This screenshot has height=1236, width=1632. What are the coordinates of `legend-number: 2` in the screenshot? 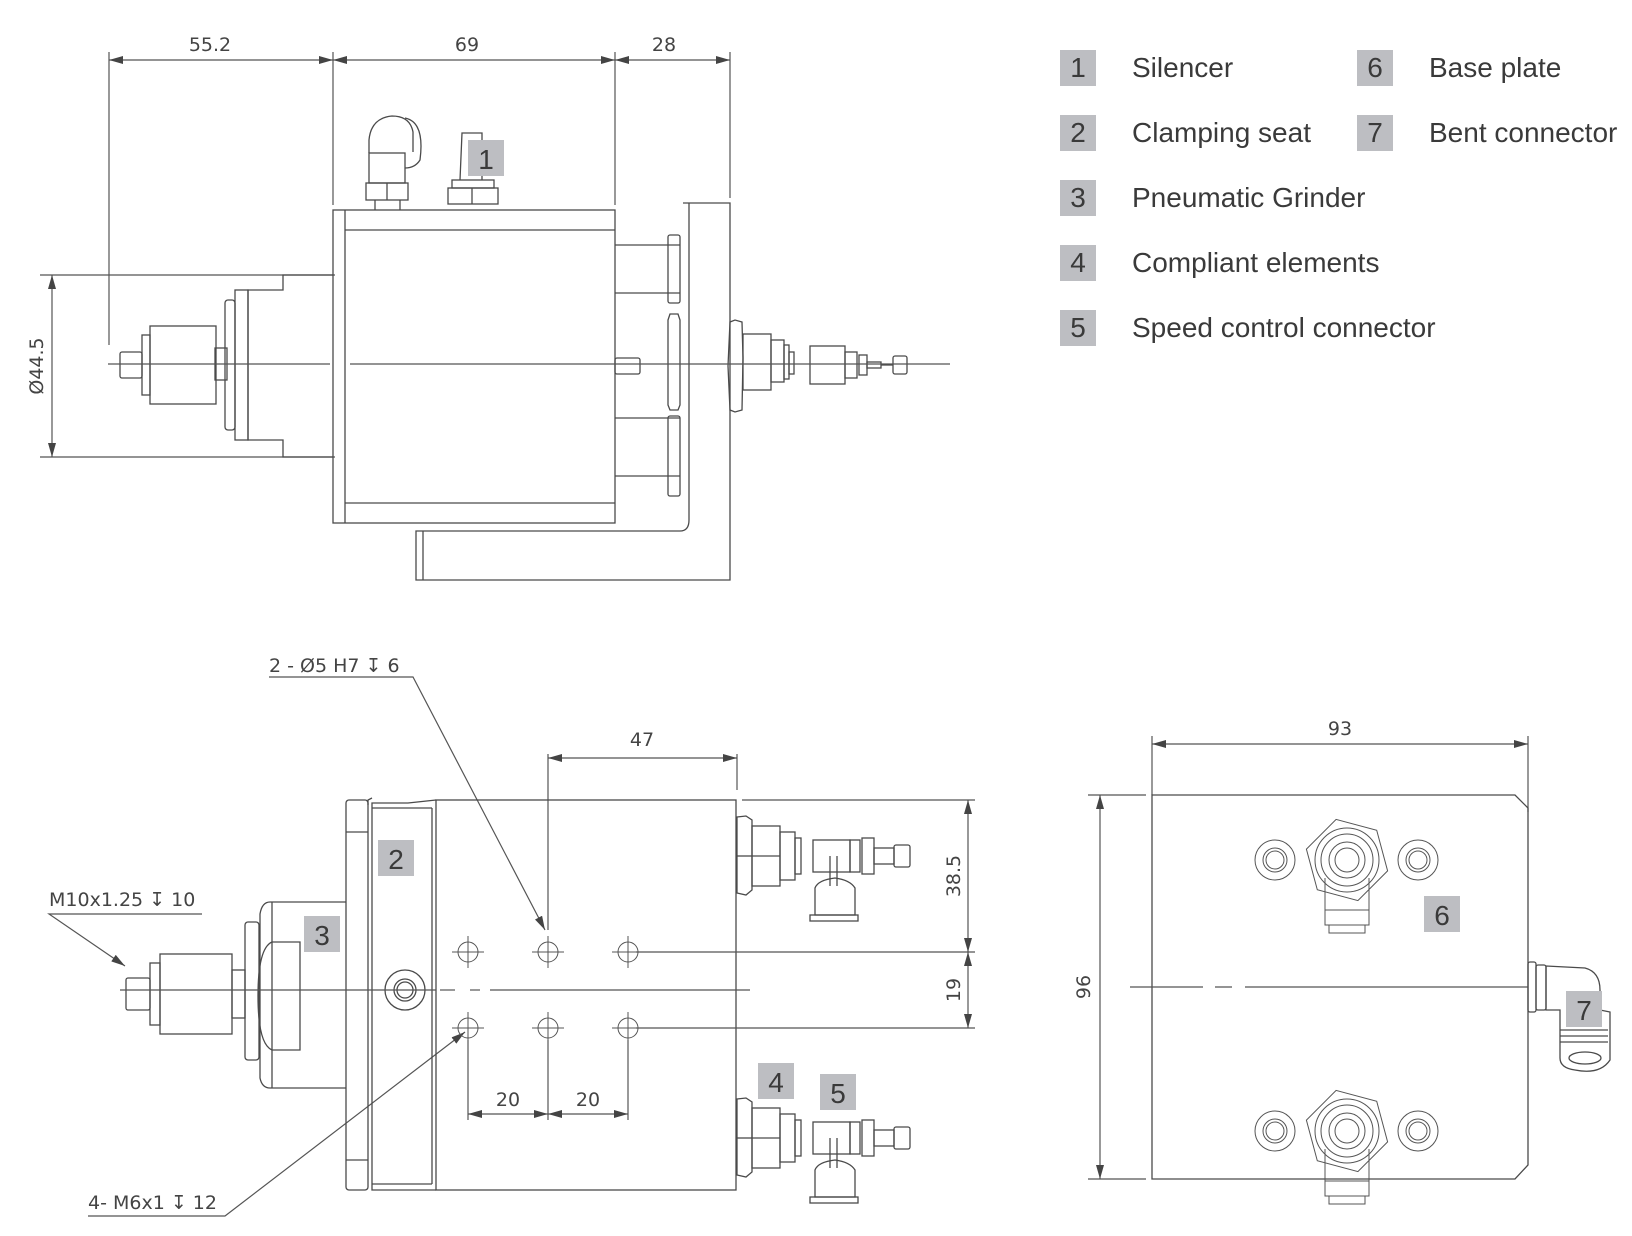 It's located at (1078, 133).